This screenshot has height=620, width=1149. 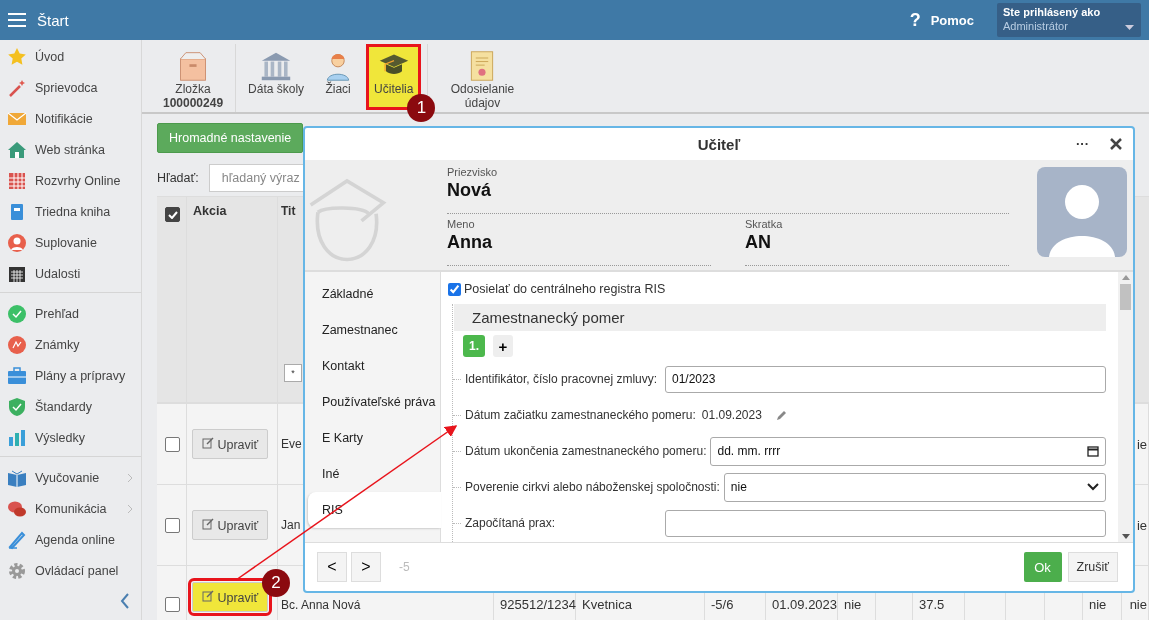 What do you see at coordinates (374, 294) in the screenshot?
I see `dialog-tab: Základné` at bounding box center [374, 294].